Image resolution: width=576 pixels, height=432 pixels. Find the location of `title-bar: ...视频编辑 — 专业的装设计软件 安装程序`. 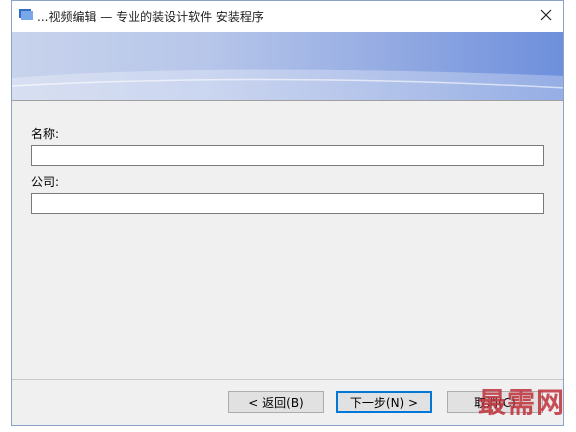

title-bar: ...视频编辑 — 专业的装设计软件 安装程序 is located at coordinates (287, 16).